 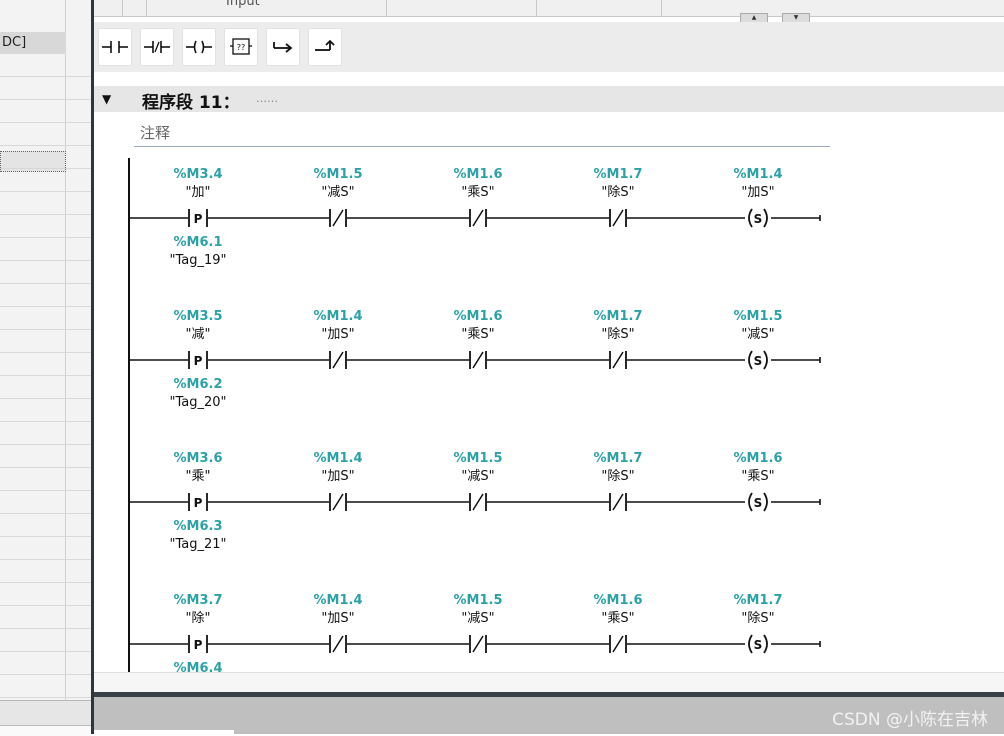 What do you see at coordinates (198, 526) in the screenshot?
I see `edge-memory-address: %M6.3` at bounding box center [198, 526].